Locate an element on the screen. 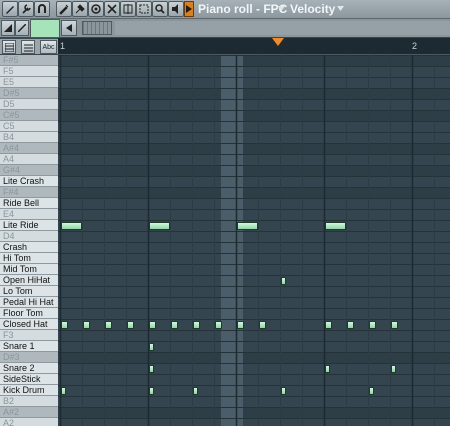  piano-key: Mid Tom is located at coordinates (29, 269).